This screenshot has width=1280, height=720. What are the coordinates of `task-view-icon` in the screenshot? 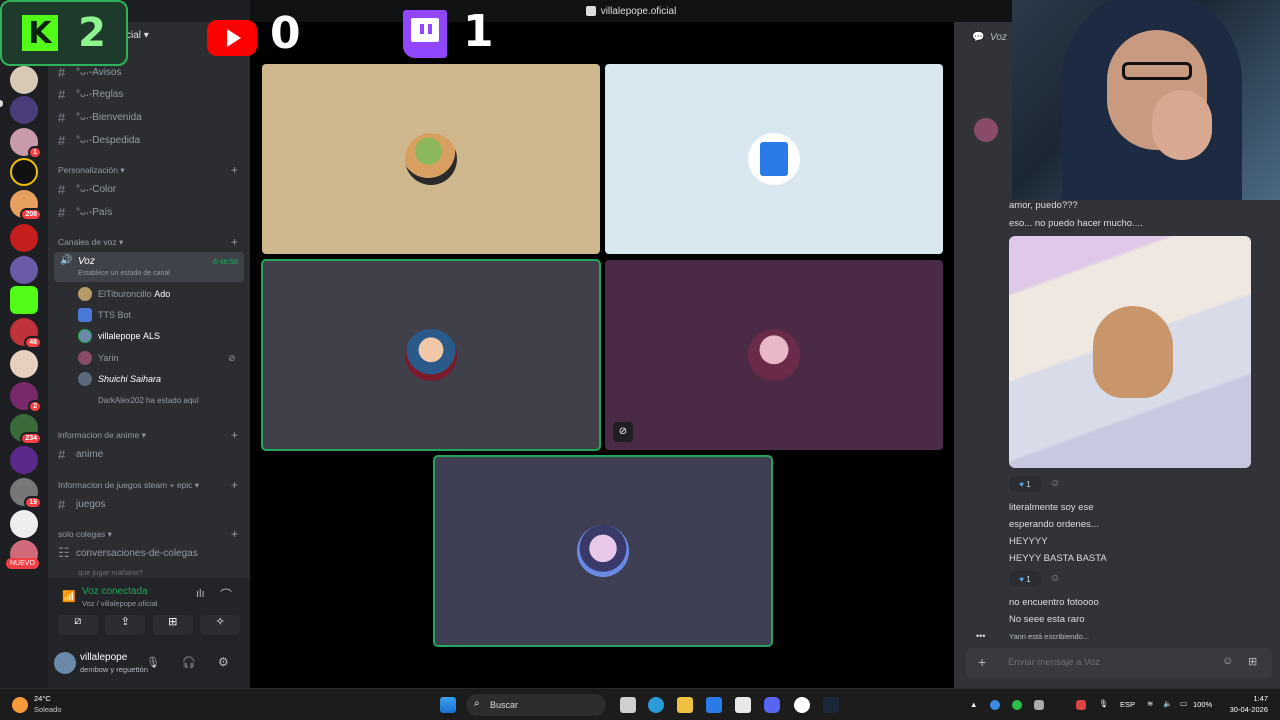 It's located at (628, 705).